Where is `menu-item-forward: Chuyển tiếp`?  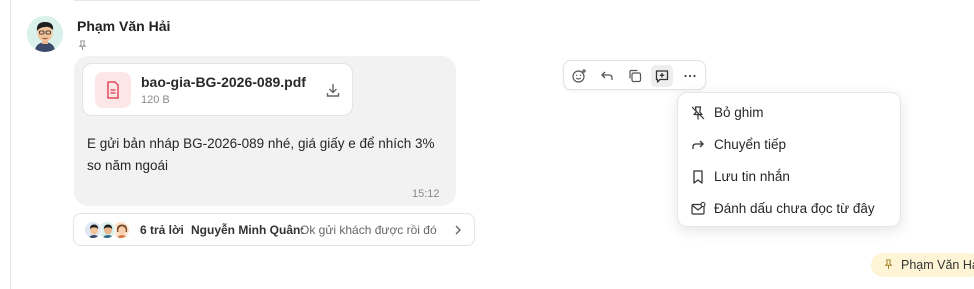
menu-item-forward: Chuyển tiếp is located at coordinates (790, 145).